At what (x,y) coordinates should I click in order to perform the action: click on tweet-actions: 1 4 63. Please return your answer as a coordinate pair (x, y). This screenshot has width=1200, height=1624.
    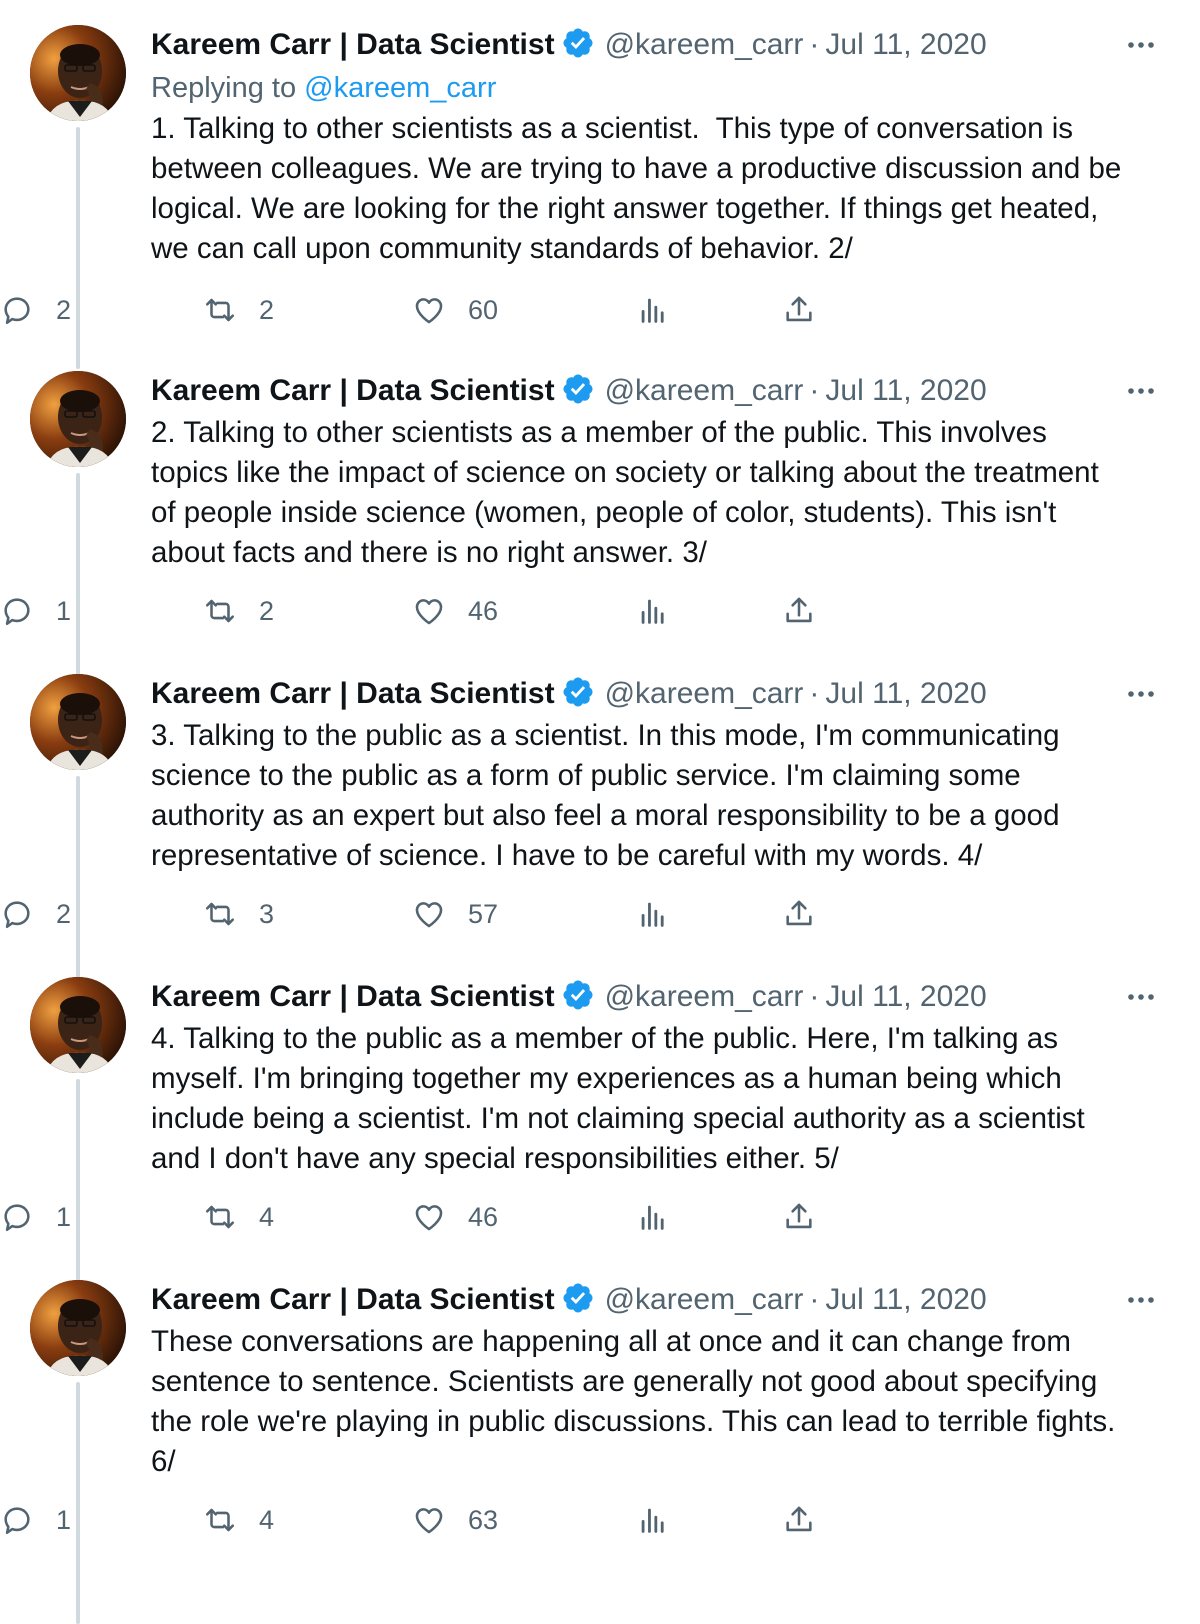
    Looking at the image, I should click on (505, 1520).